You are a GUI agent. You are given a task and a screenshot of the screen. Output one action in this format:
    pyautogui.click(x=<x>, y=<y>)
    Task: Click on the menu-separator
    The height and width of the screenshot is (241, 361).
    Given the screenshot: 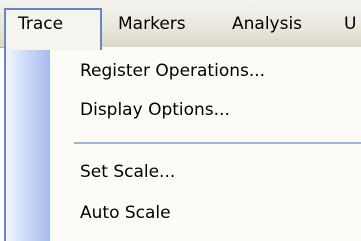 What is the action you would take?
    pyautogui.click(x=217, y=143)
    